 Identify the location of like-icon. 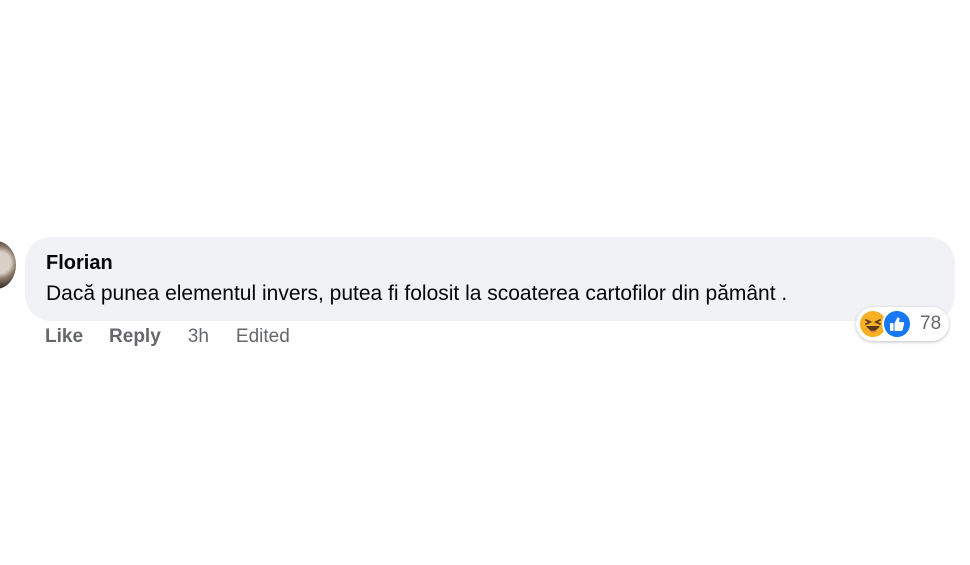
(897, 324).